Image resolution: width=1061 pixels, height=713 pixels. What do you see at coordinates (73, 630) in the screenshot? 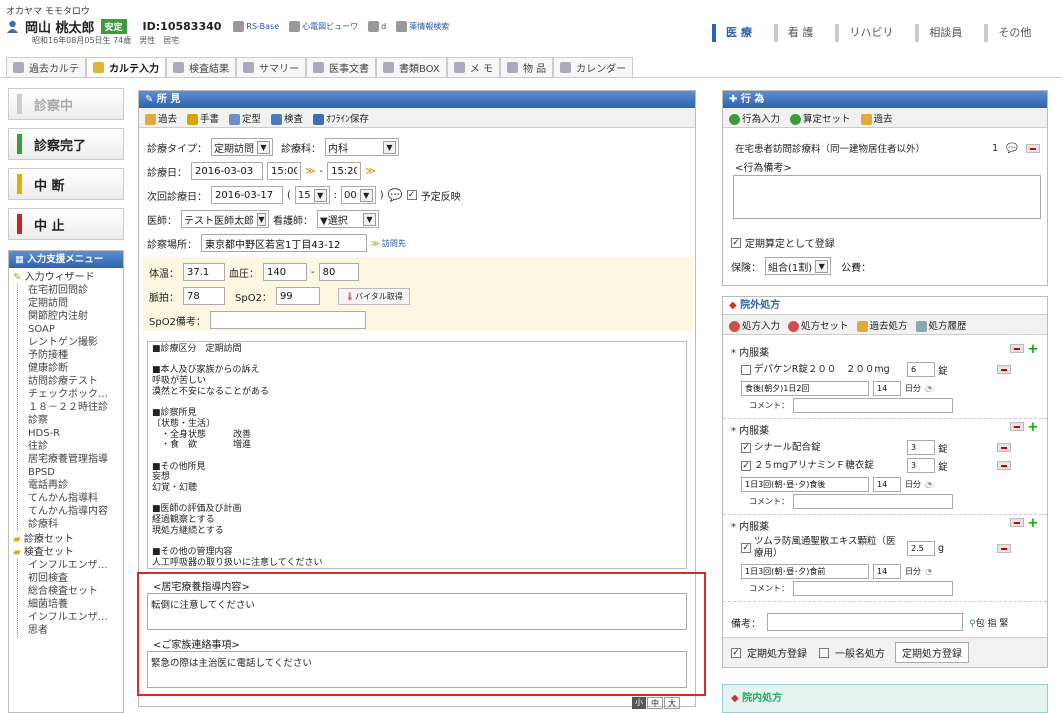
I see `test-set-item: 思者` at bounding box center [73, 630].